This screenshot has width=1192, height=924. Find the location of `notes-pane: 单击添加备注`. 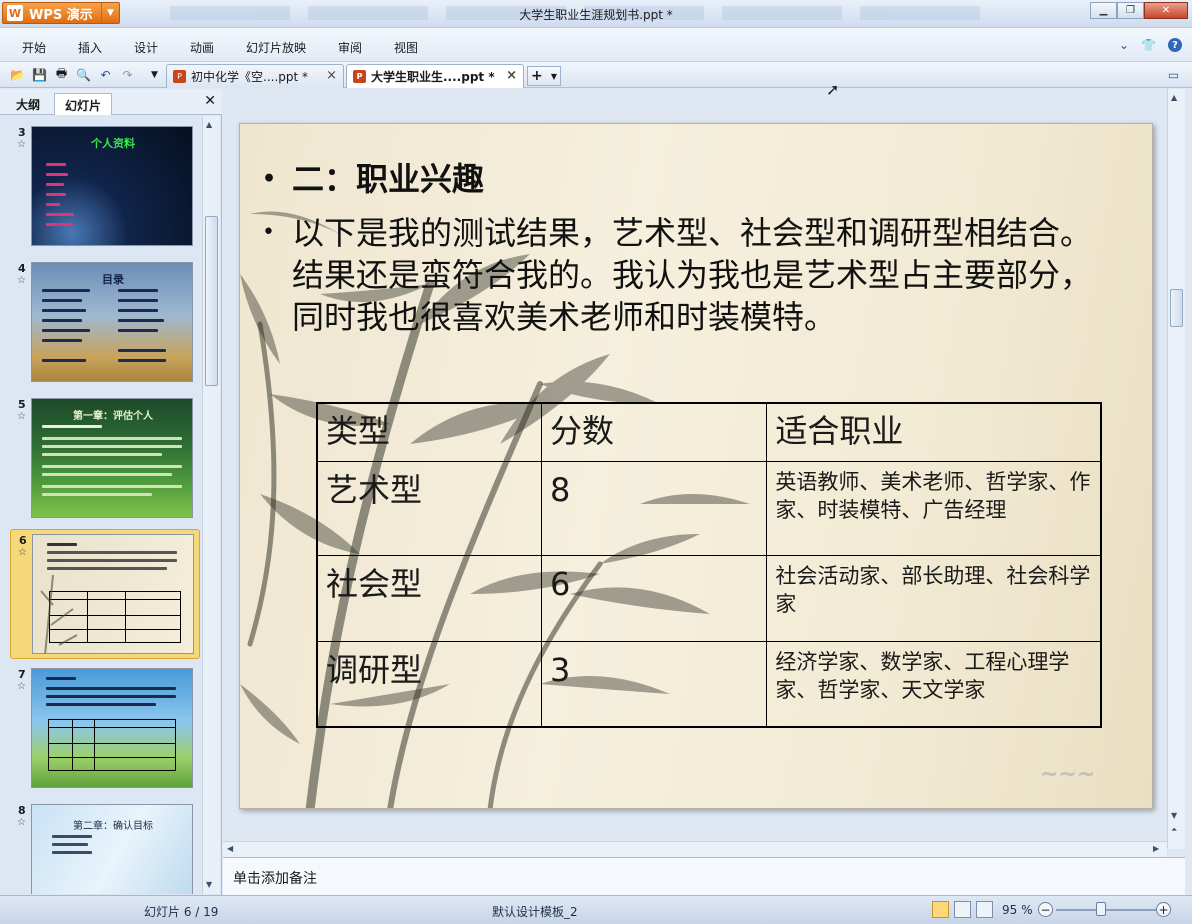

notes-pane: 单击添加备注 is located at coordinates (704, 876).